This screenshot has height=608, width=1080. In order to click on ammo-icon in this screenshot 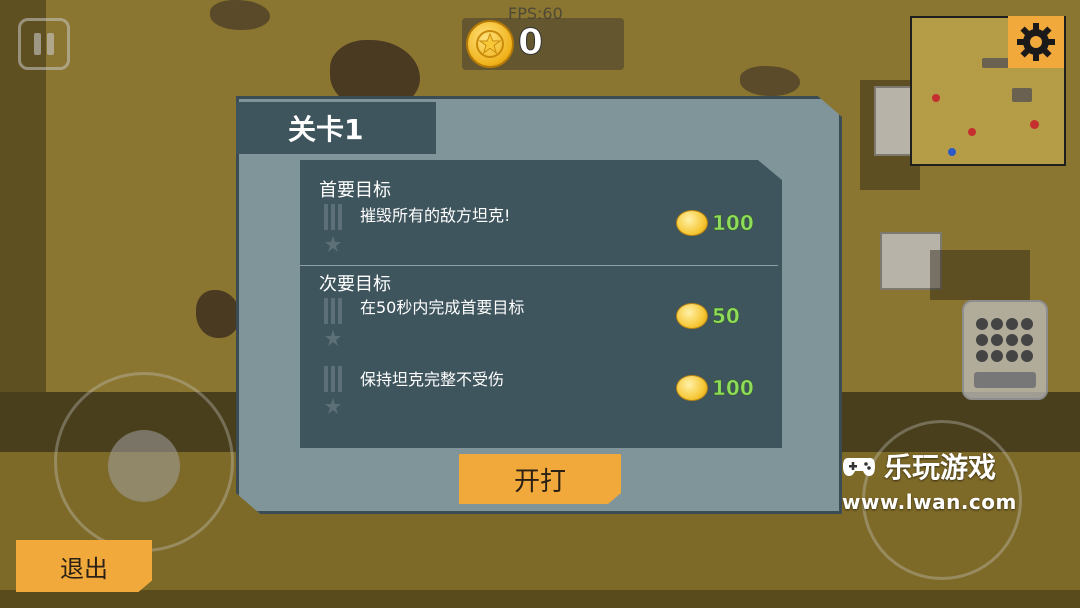, I will do `click(1005, 353)`.